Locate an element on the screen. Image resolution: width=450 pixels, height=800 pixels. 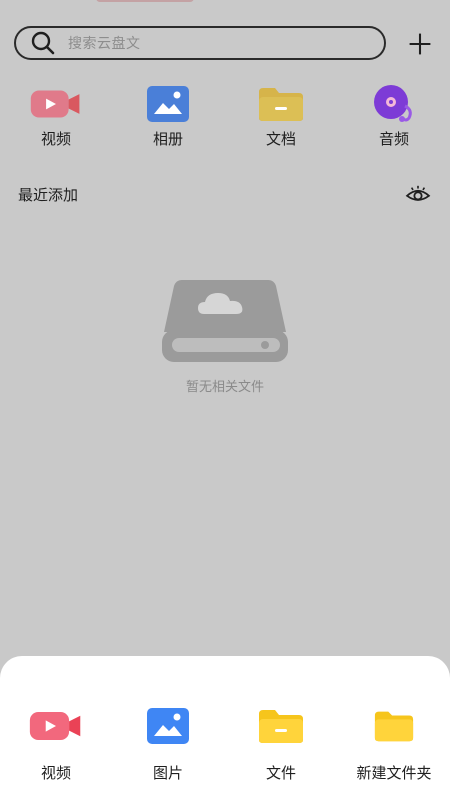
category-album: 相册 is located at coordinates (168, 119).